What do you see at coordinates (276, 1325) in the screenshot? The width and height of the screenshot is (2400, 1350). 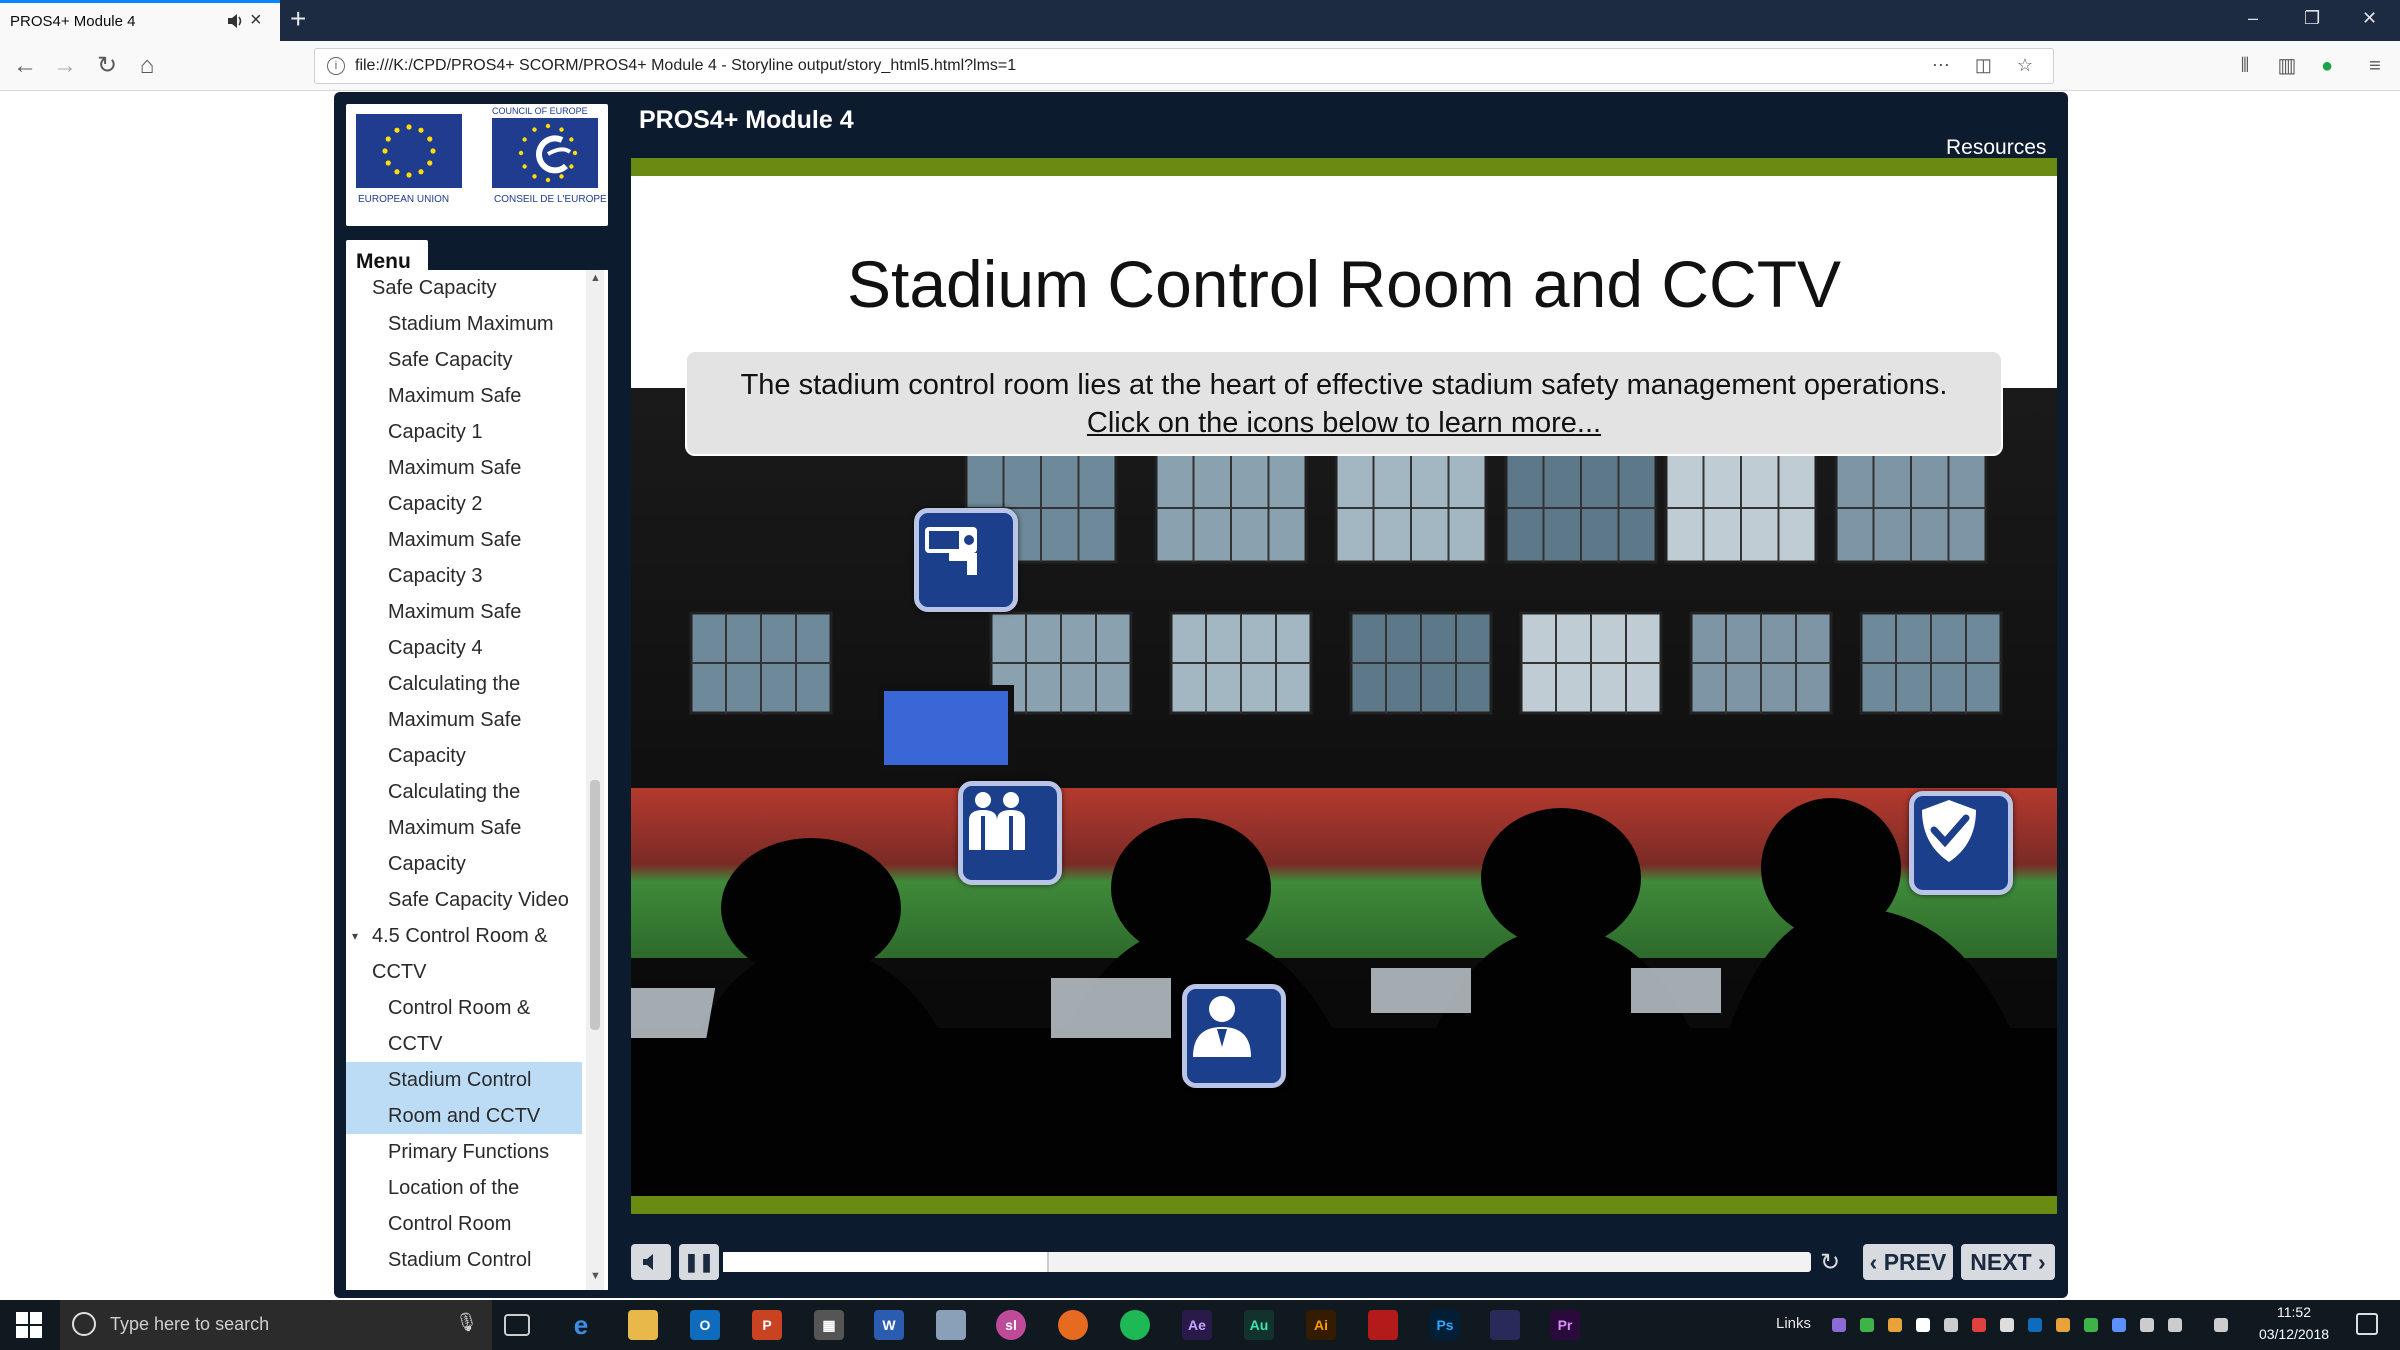 I see `taskbar-search: Type here to search 🎙` at bounding box center [276, 1325].